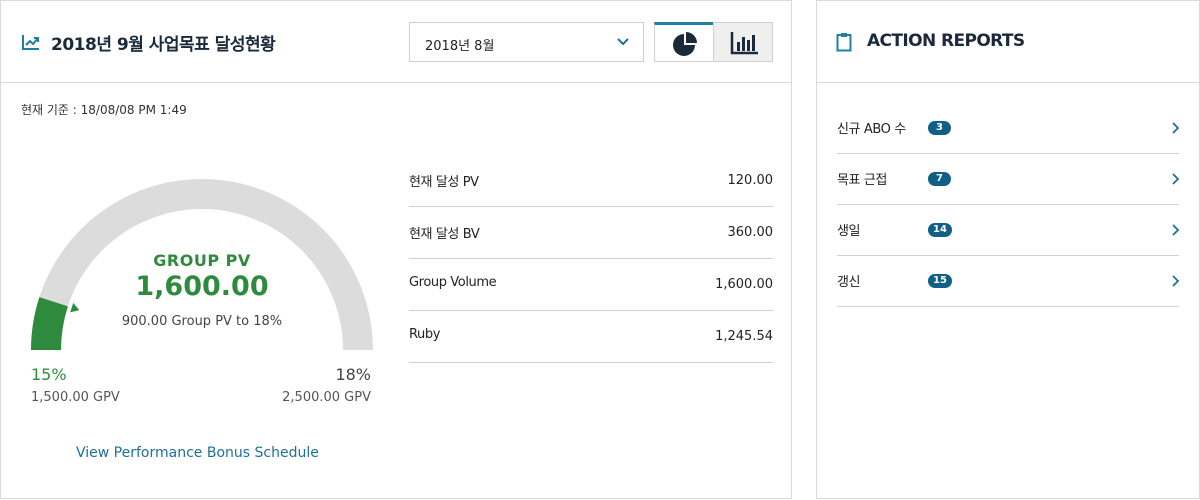 The image size is (1200, 500). I want to click on clipboard-icon, so click(844, 42).